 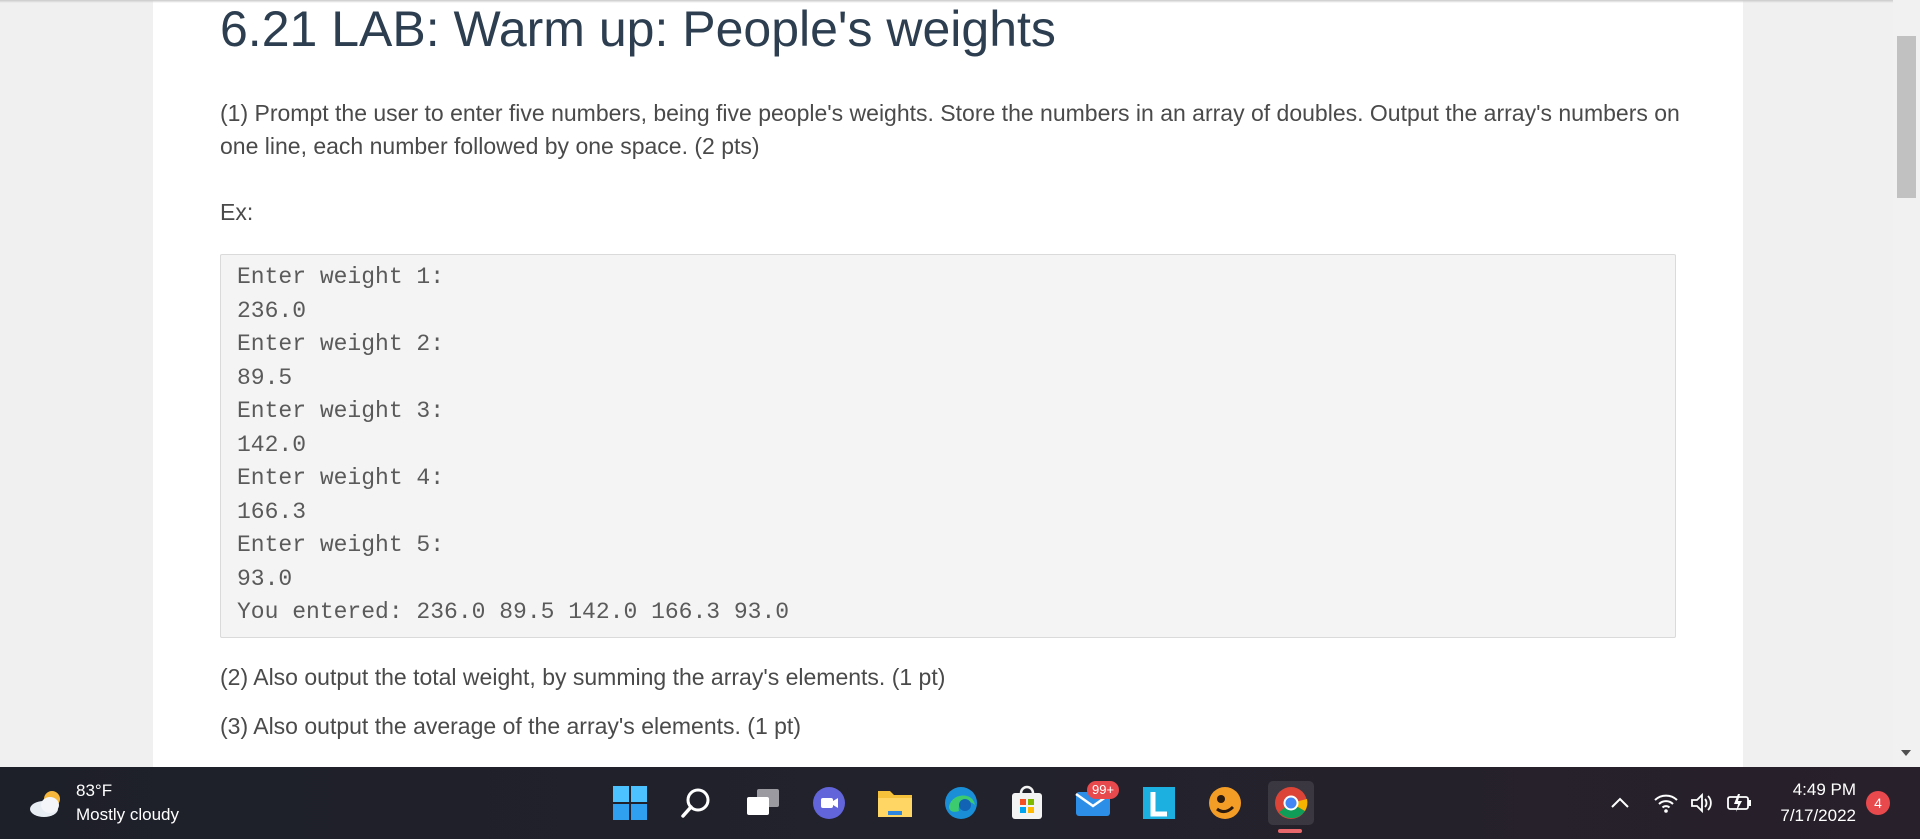 What do you see at coordinates (1702, 803) in the screenshot?
I see `volume-icon` at bounding box center [1702, 803].